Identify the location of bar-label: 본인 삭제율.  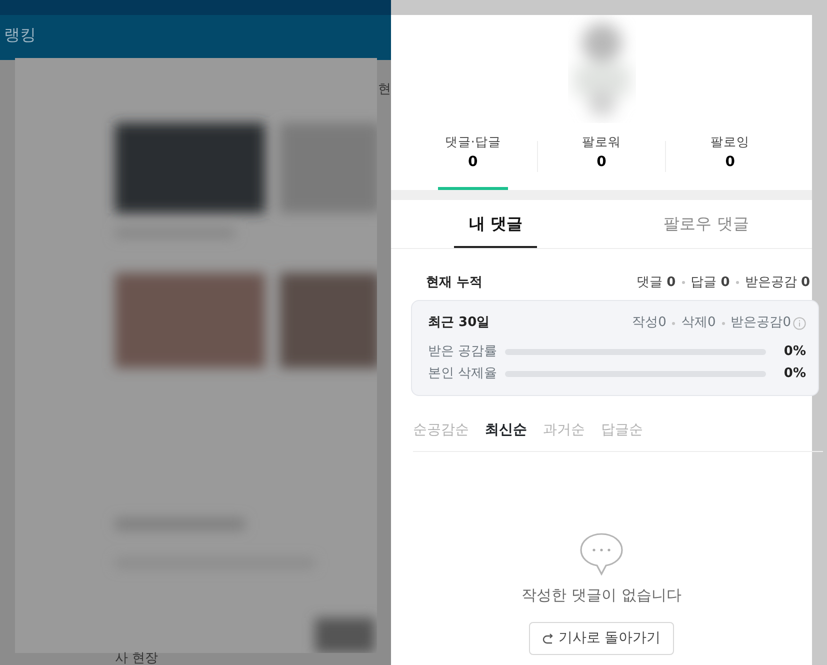
(463, 374).